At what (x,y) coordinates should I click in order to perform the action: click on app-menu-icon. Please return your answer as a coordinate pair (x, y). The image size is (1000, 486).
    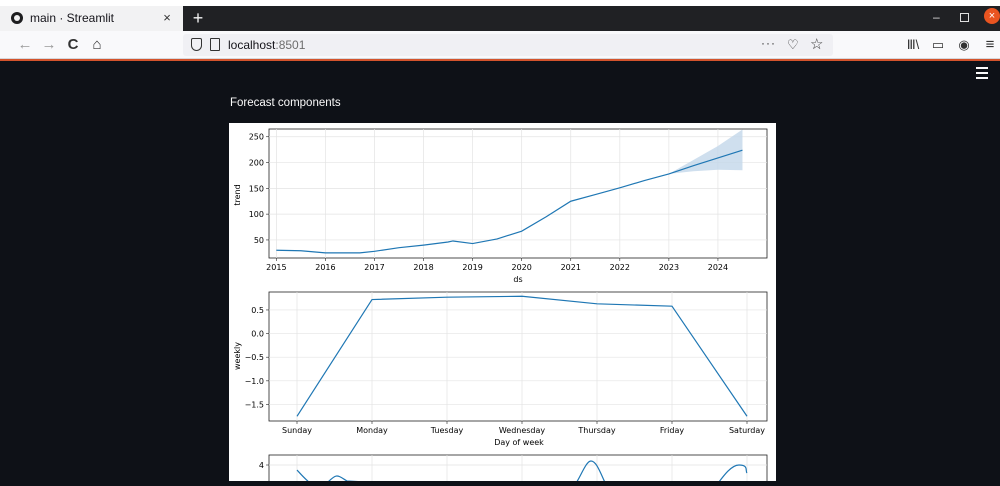
    Looking at the image, I should click on (982, 74).